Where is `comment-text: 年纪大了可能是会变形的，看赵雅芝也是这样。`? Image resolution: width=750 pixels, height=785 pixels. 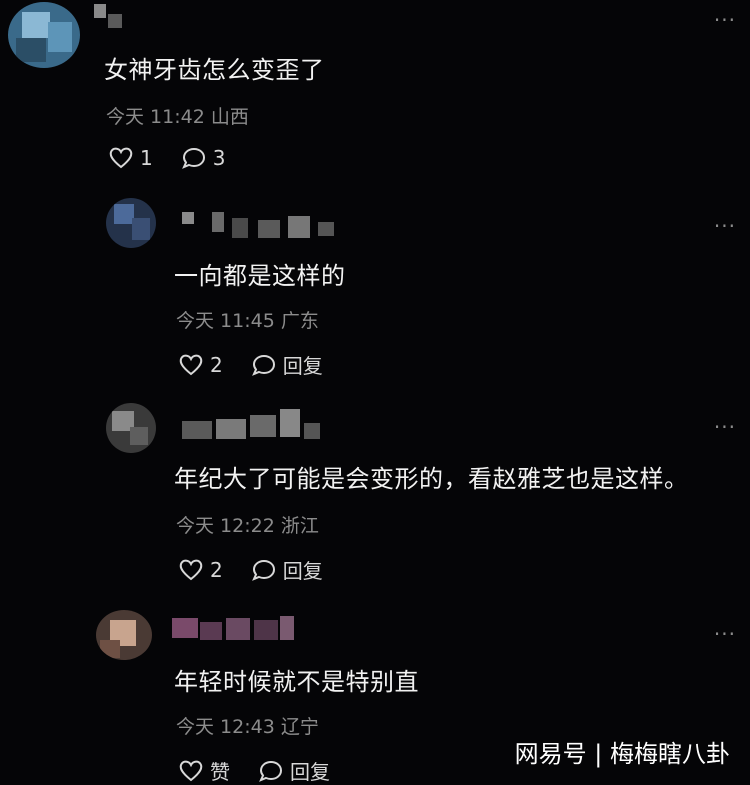
comment-text: 年纪大了可能是会变形的，看赵雅芝也是这样。 is located at coordinates (431, 479).